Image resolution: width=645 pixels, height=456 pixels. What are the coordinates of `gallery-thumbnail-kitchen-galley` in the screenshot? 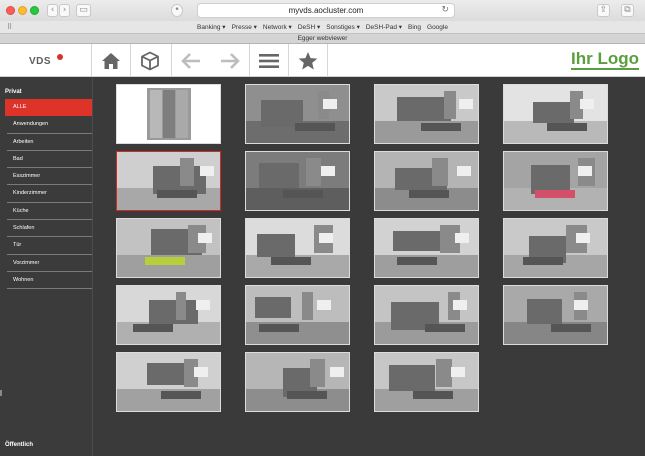 It's located at (297, 382).